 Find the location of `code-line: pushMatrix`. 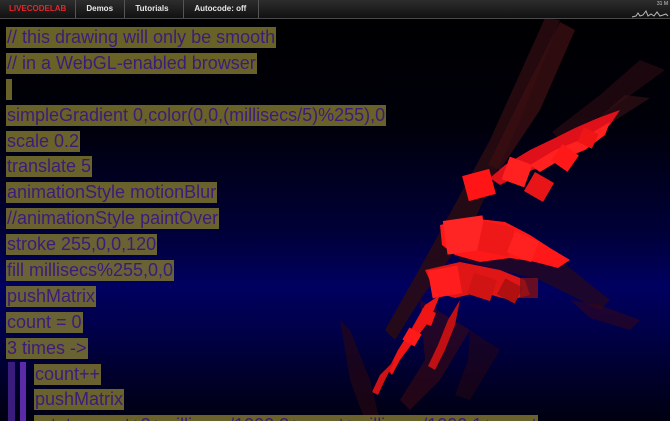

code-line: pushMatrix is located at coordinates (335, 297).